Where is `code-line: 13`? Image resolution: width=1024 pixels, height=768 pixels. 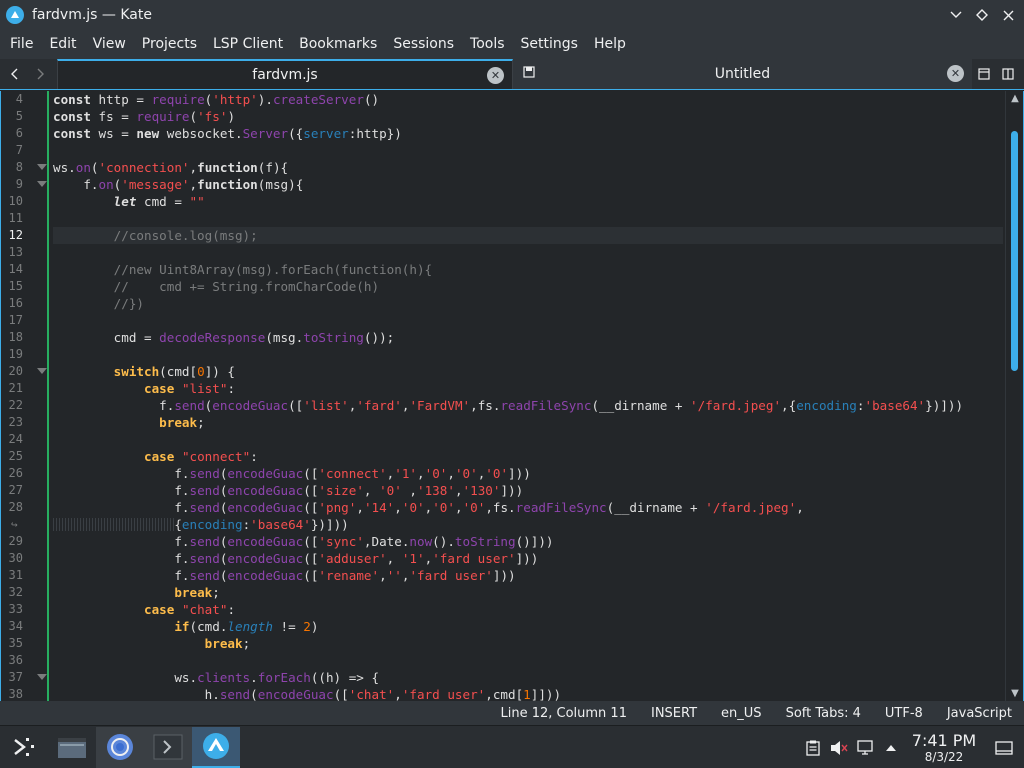 code-line: 13 is located at coordinates (506, 252).